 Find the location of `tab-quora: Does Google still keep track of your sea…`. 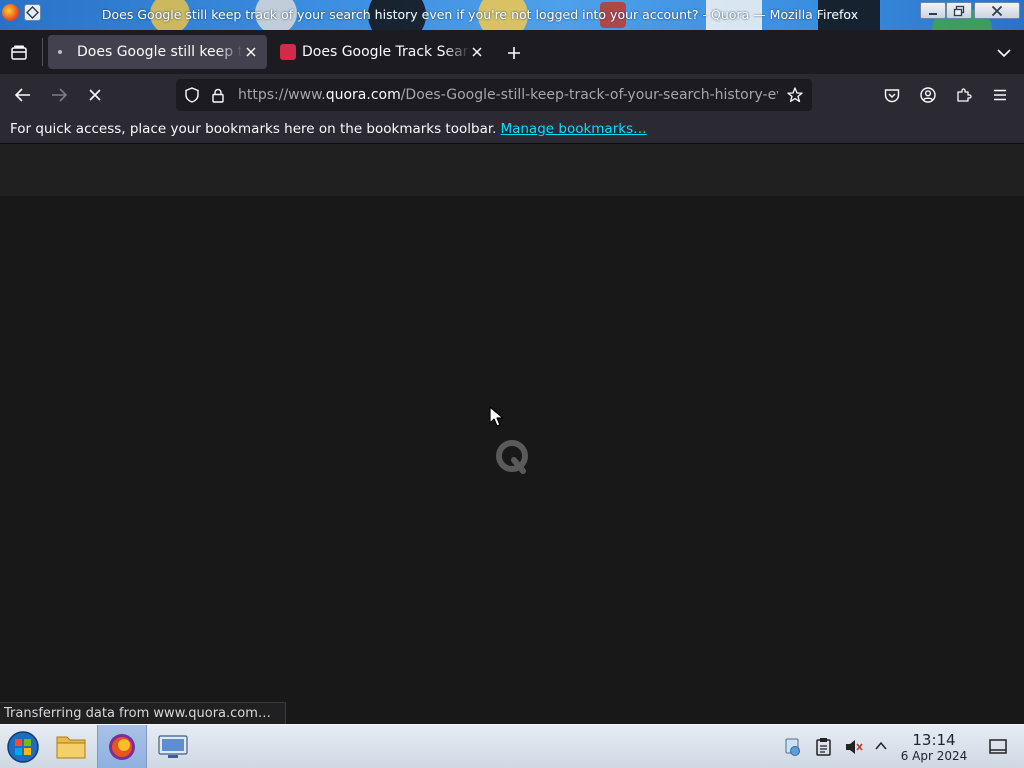

tab-quora: Does Google still keep track of your sea… is located at coordinates (157, 52).